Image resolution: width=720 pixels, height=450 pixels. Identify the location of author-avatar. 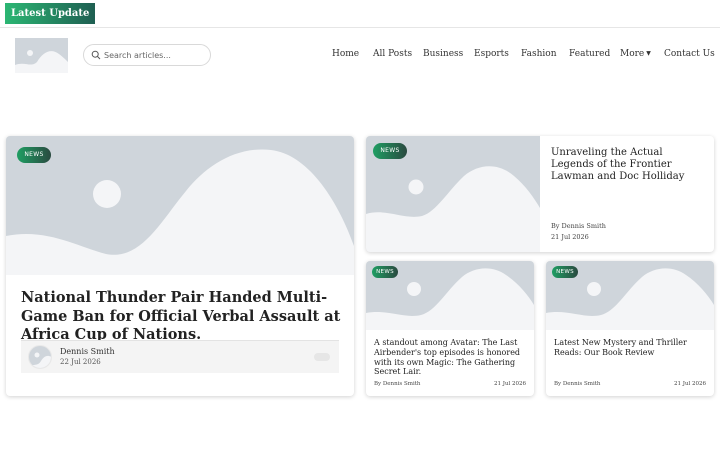
(40, 357).